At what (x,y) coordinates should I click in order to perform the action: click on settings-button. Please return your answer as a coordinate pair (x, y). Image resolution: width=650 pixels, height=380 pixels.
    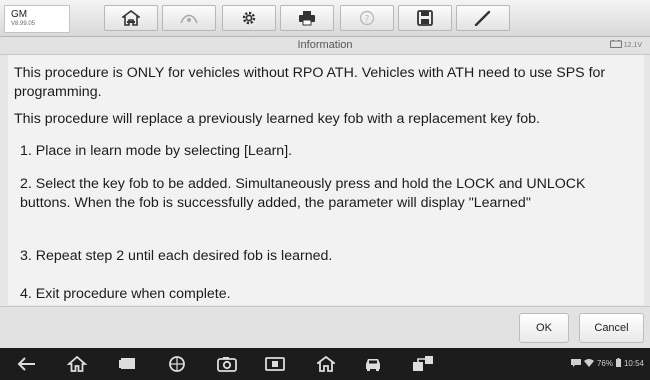
    Looking at the image, I should click on (249, 18).